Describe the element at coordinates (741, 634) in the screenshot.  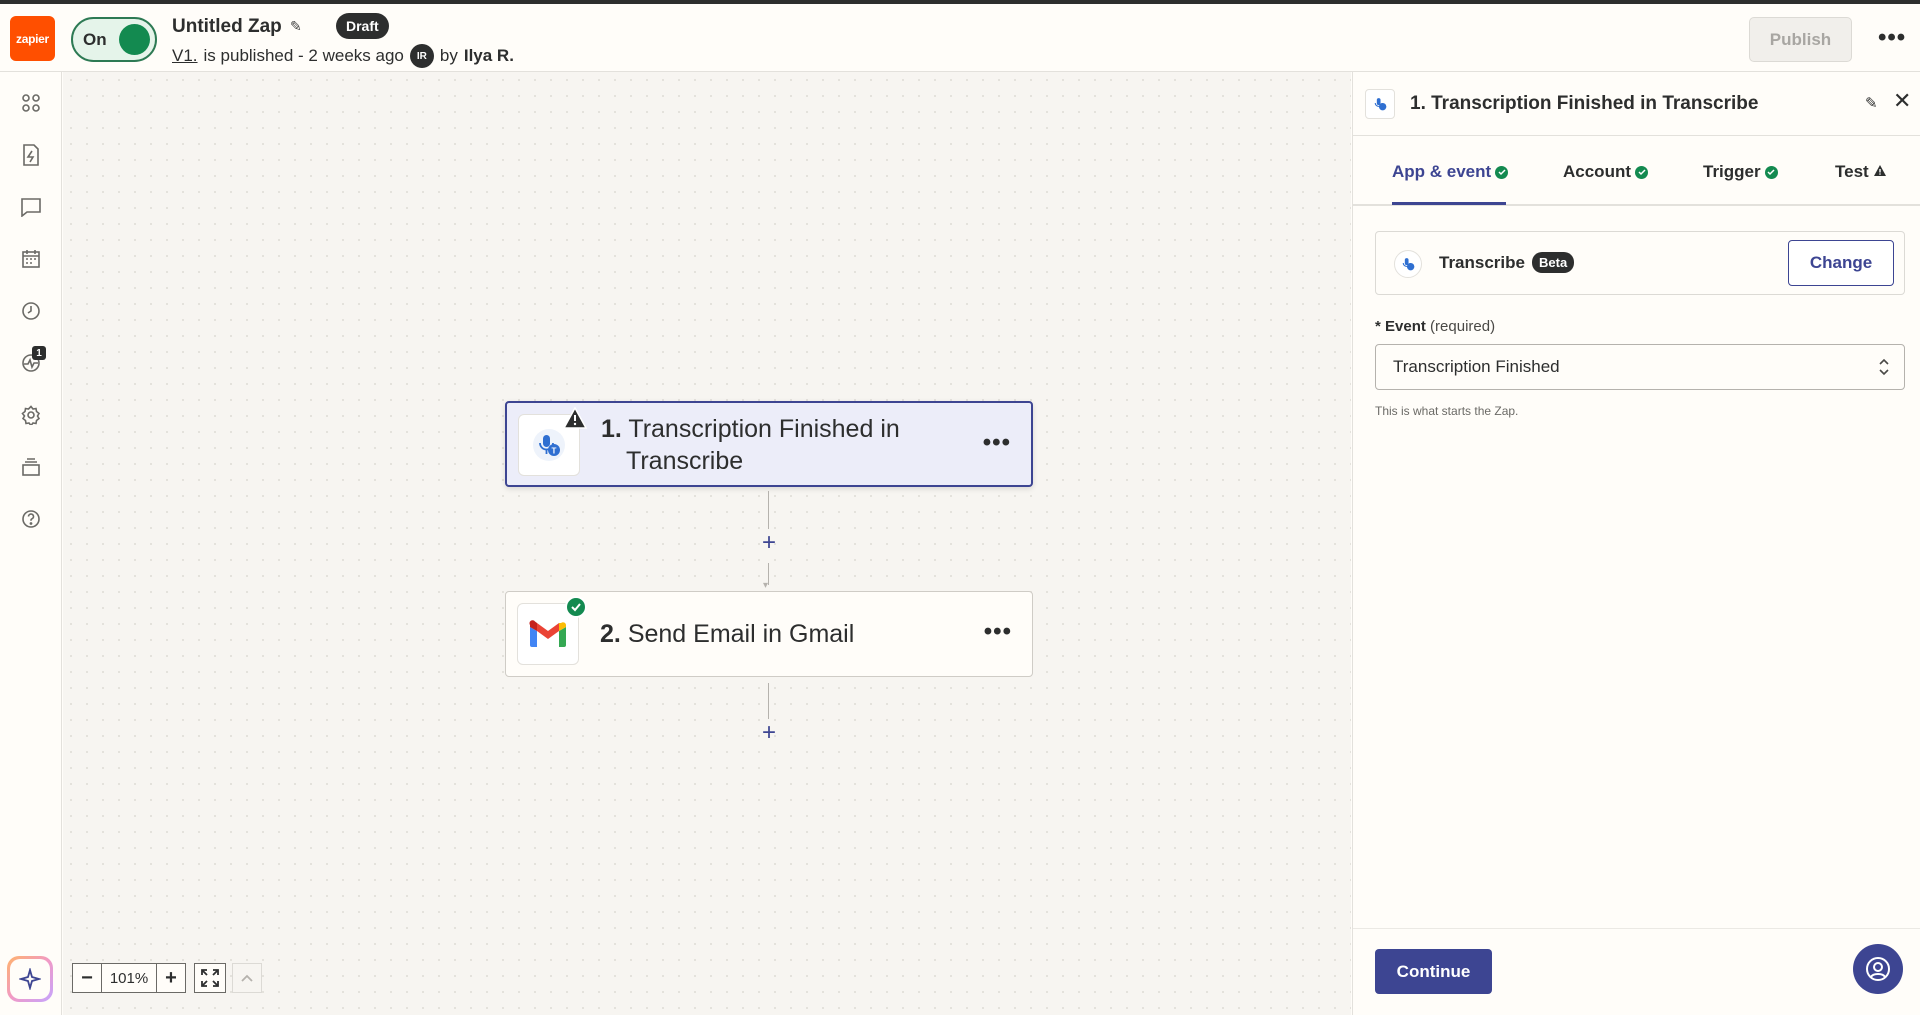
I see `step-2-title-text: Send Email in Gmail` at that location.